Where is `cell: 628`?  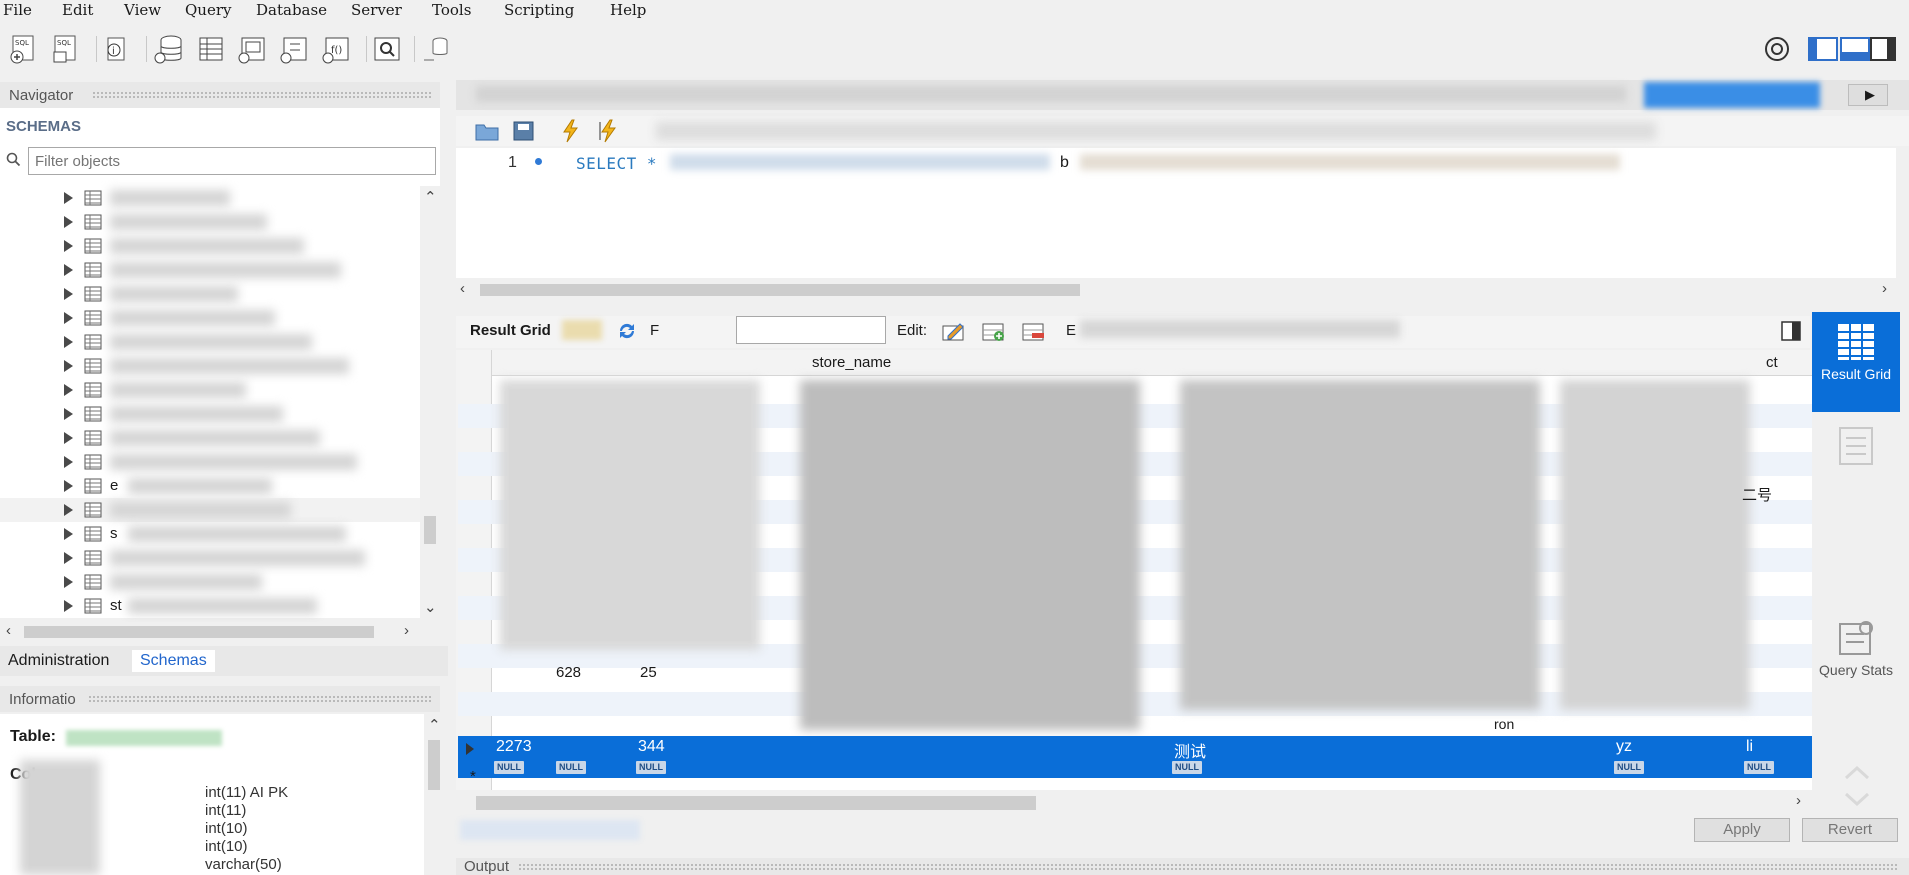 cell: 628 is located at coordinates (568, 672).